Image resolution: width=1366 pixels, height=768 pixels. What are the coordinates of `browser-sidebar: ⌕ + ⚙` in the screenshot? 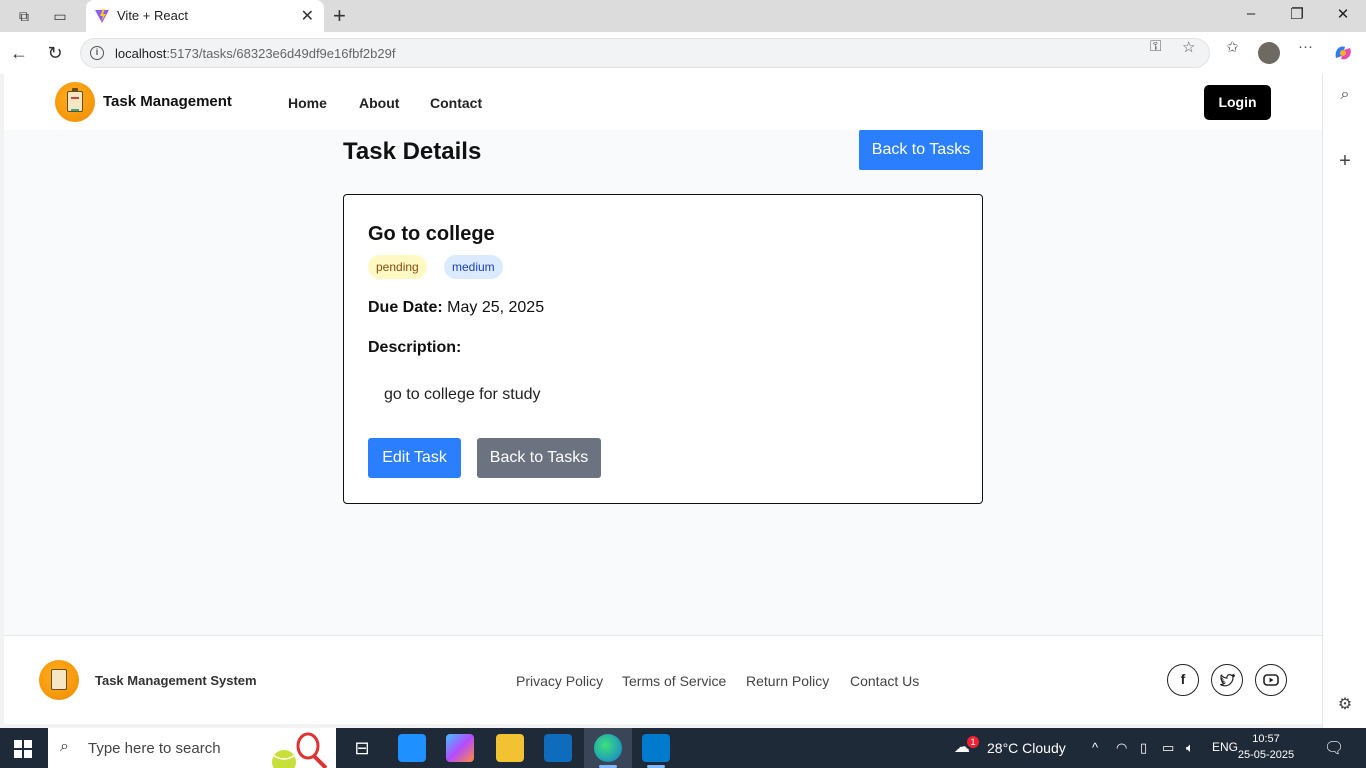 It's located at (1344, 401).